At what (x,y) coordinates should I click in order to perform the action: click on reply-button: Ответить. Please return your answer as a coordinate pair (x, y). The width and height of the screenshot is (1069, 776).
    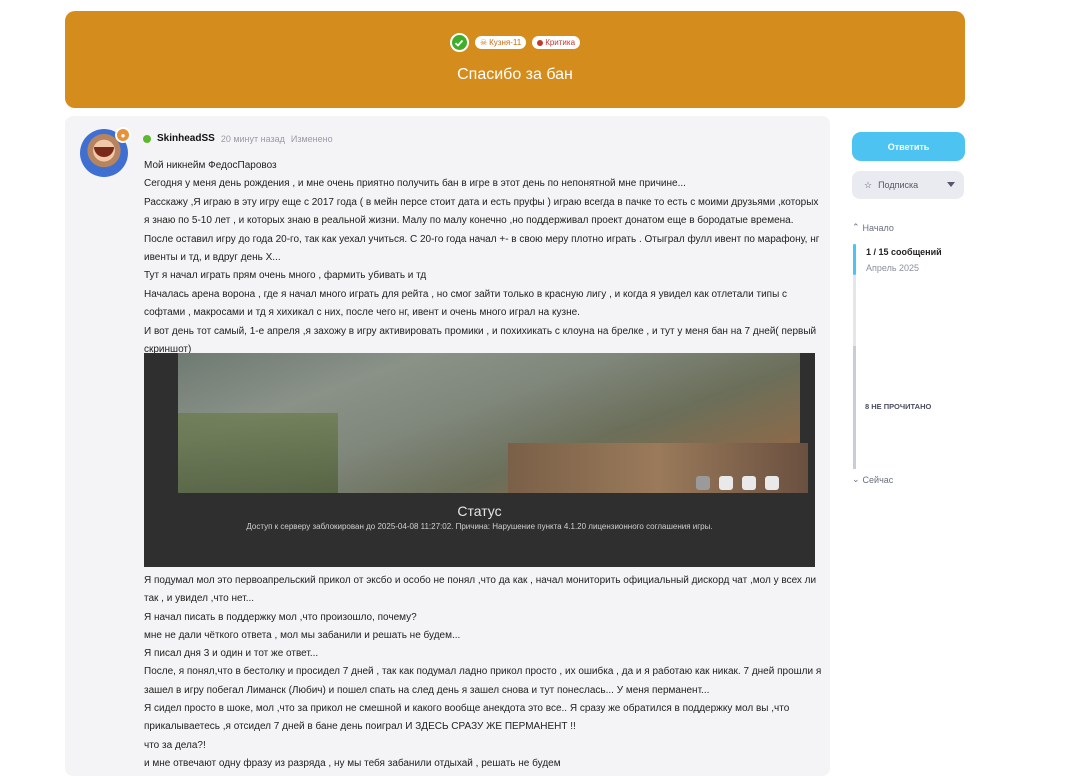
    Looking at the image, I should click on (908, 146).